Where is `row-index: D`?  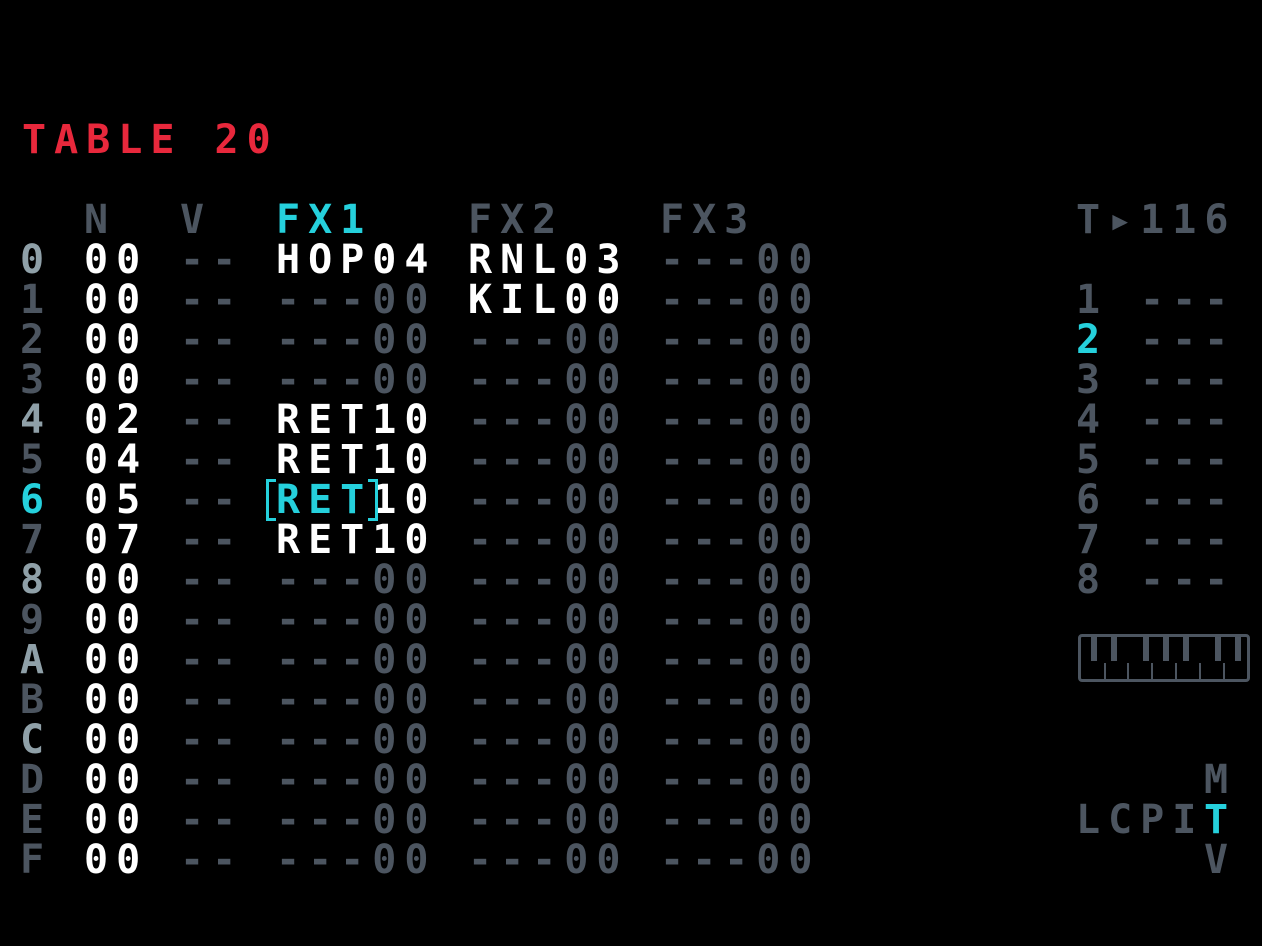
row-index: D is located at coordinates (36, 780).